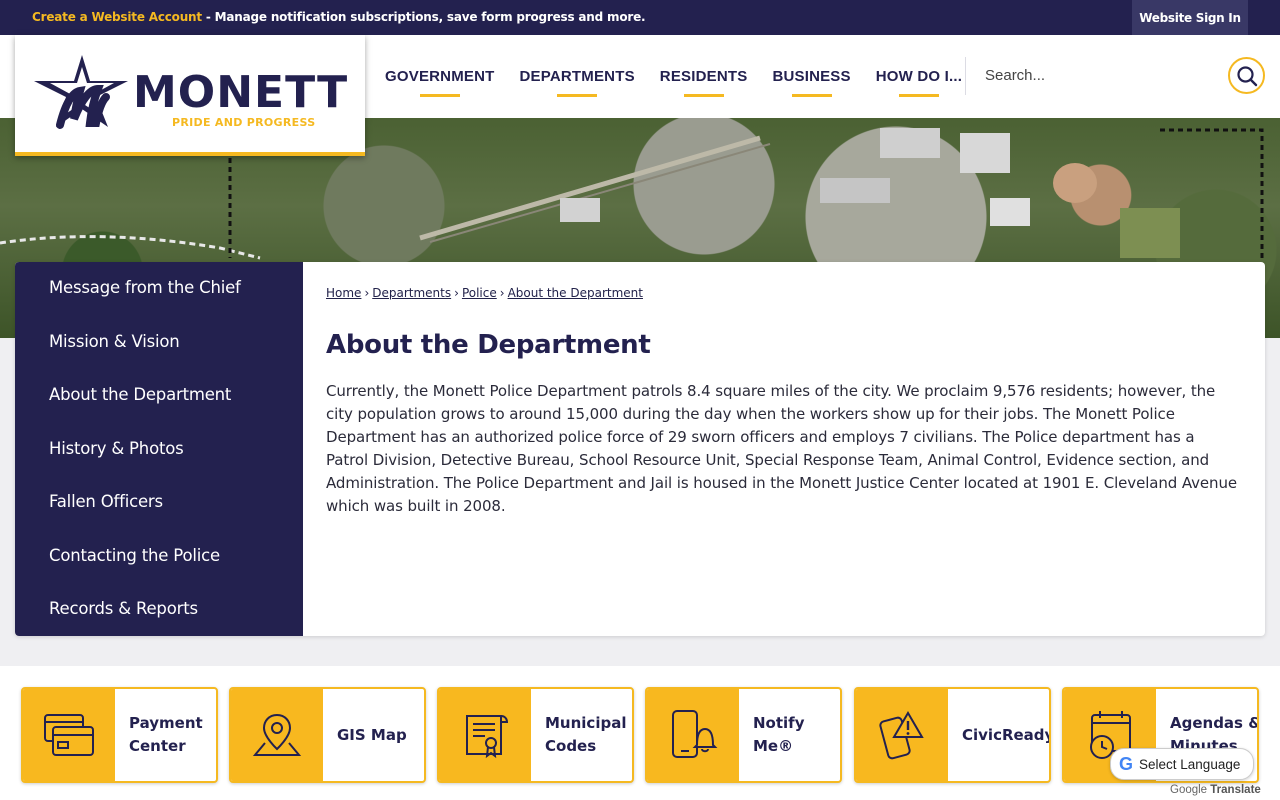 This screenshot has width=1280, height=800. What do you see at coordinates (123, 608) in the screenshot?
I see `sidebar-item-records-reports: Records & Reports` at bounding box center [123, 608].